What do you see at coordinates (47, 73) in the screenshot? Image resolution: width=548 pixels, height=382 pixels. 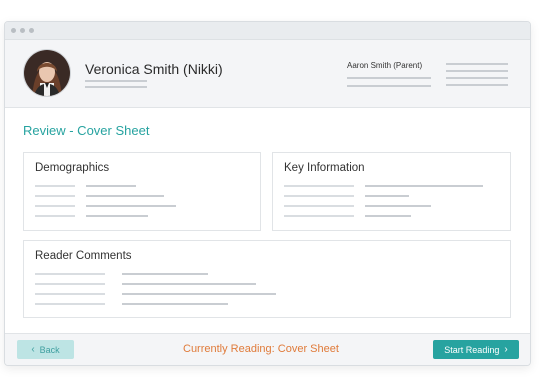 I see `avatar` at bounding box center [47, 73].